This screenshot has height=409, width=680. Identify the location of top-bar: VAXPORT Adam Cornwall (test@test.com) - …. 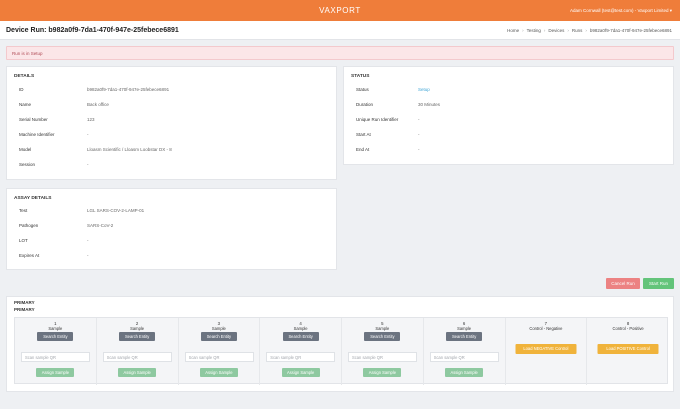
(340, 10).